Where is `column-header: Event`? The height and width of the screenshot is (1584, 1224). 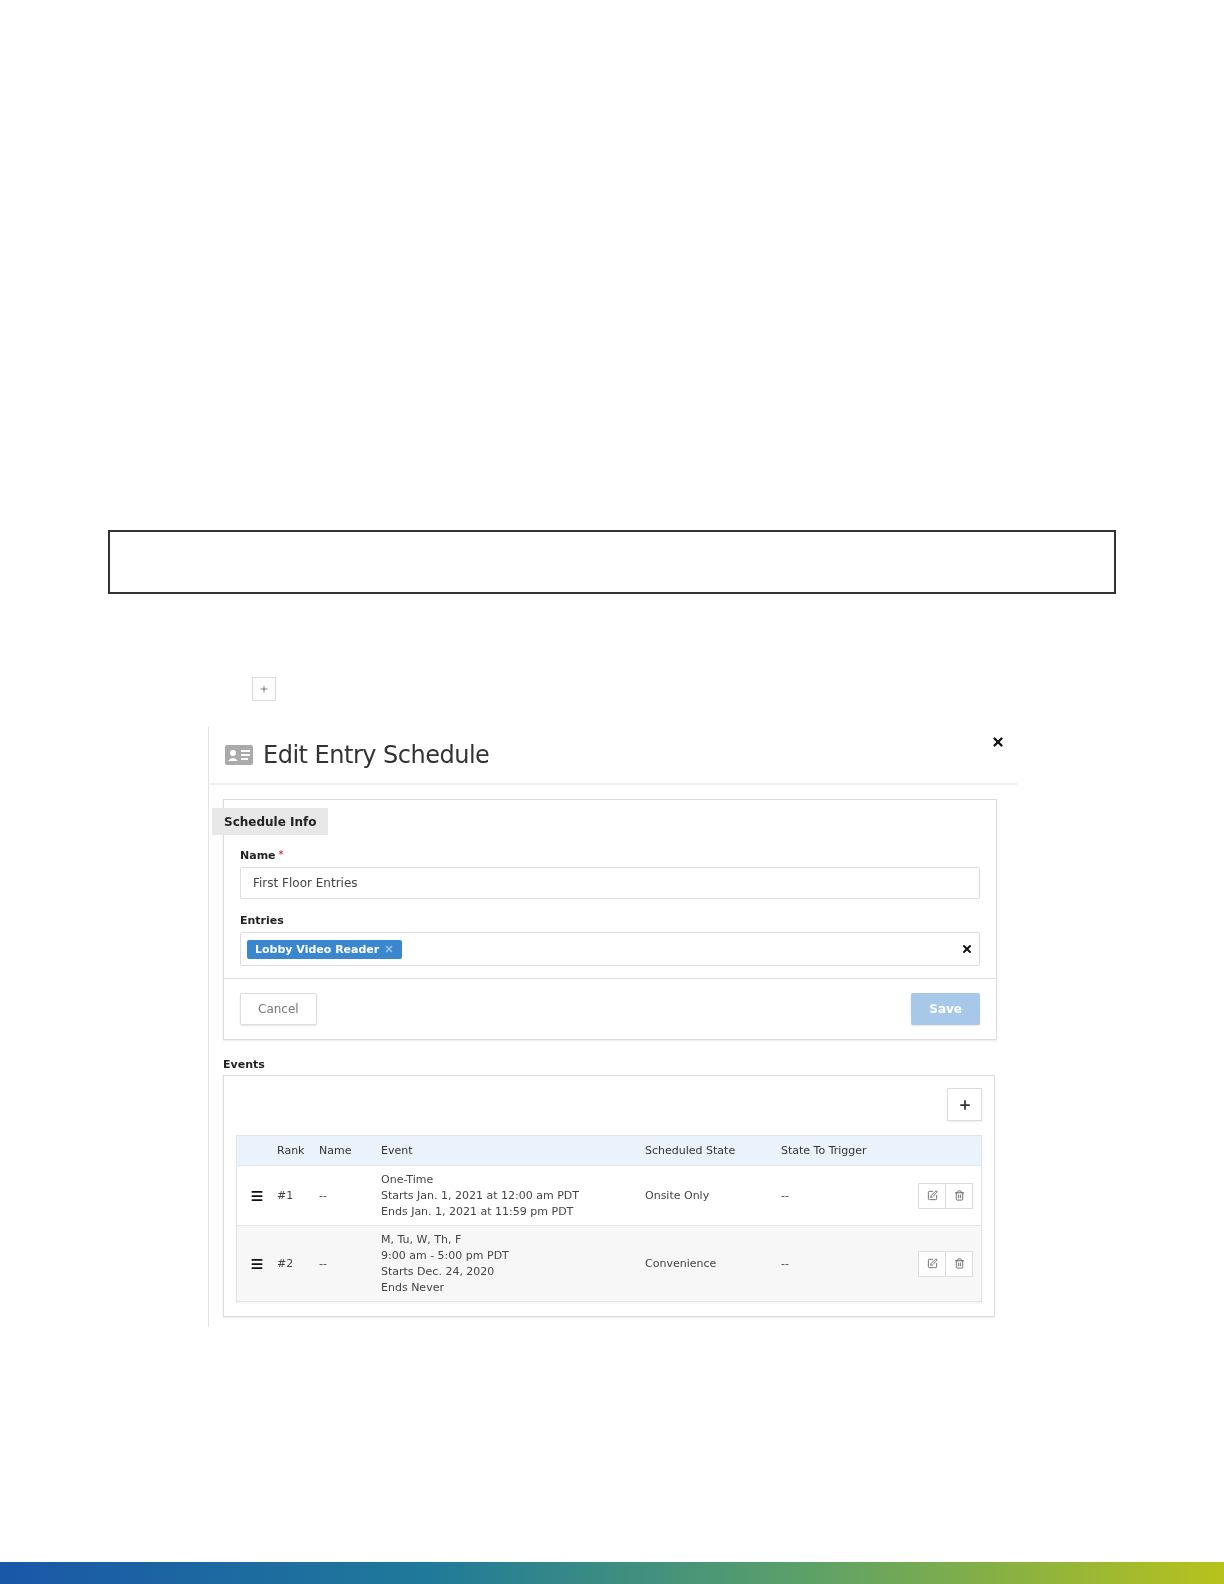 column-header: Event is located at coordinates (397, 1150).